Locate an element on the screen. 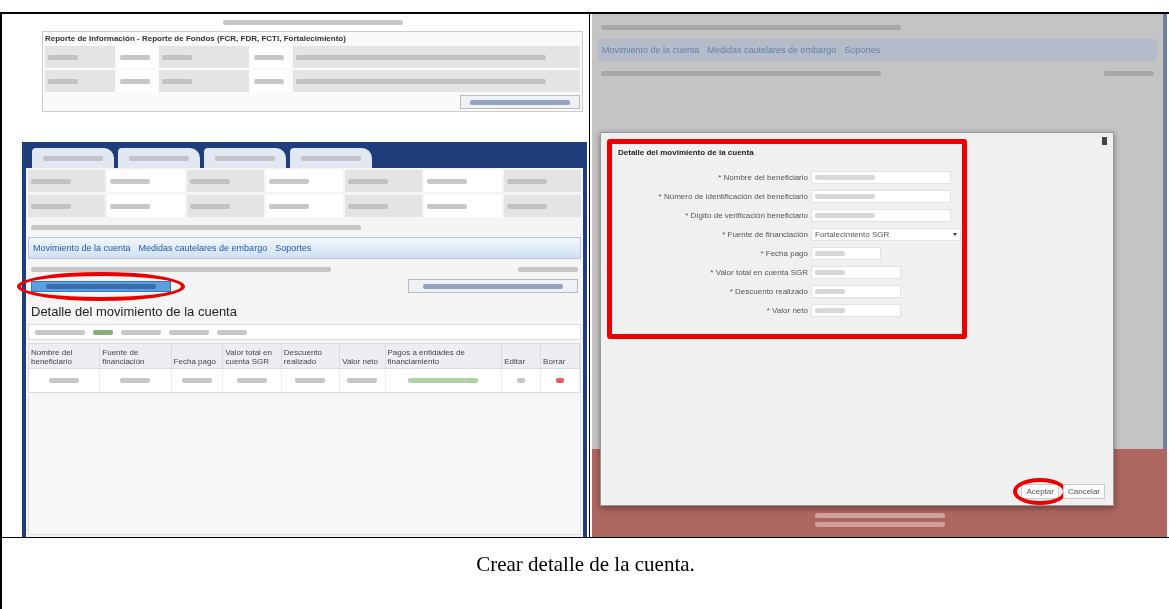  field-label: * Fecha pago is located at coordinates (783, 253).